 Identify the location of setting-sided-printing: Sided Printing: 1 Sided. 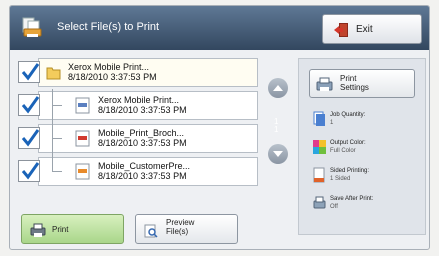
(368, 179).